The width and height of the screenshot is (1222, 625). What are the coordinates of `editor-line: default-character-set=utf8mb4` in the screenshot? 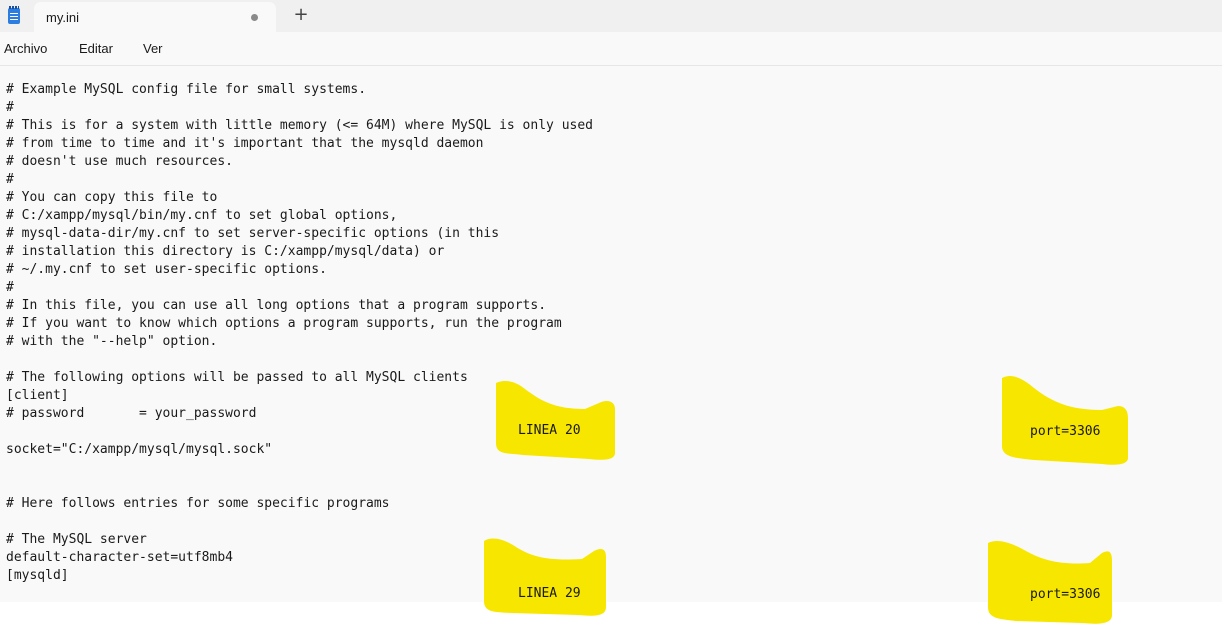 It's located at (119, 558).